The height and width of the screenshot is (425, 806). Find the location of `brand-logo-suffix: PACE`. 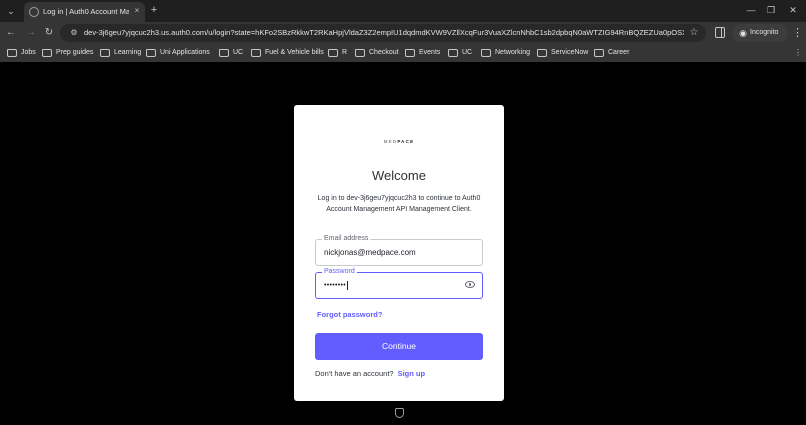

brand-logo-suffix: PACE is located at coordinates (406, 141).